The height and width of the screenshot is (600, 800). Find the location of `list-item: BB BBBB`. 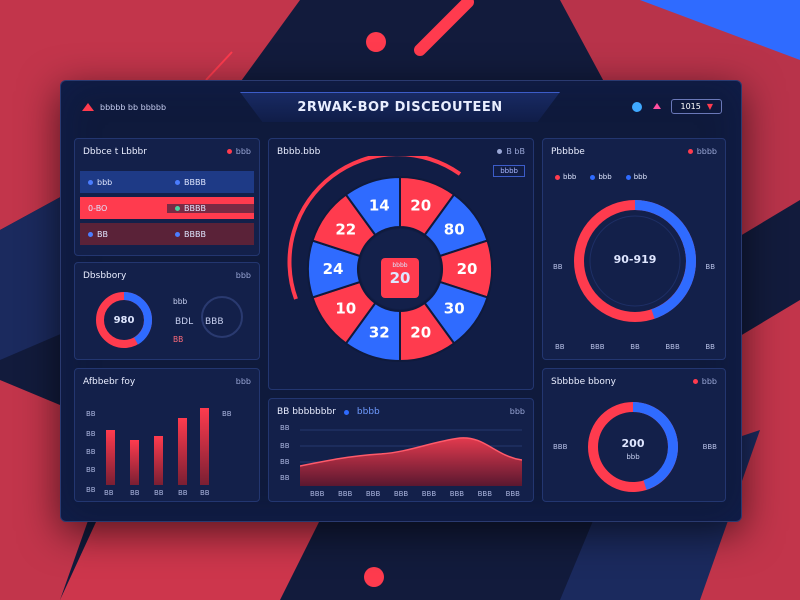

list-item: BB BBBB is located at coordinates (167, 234).